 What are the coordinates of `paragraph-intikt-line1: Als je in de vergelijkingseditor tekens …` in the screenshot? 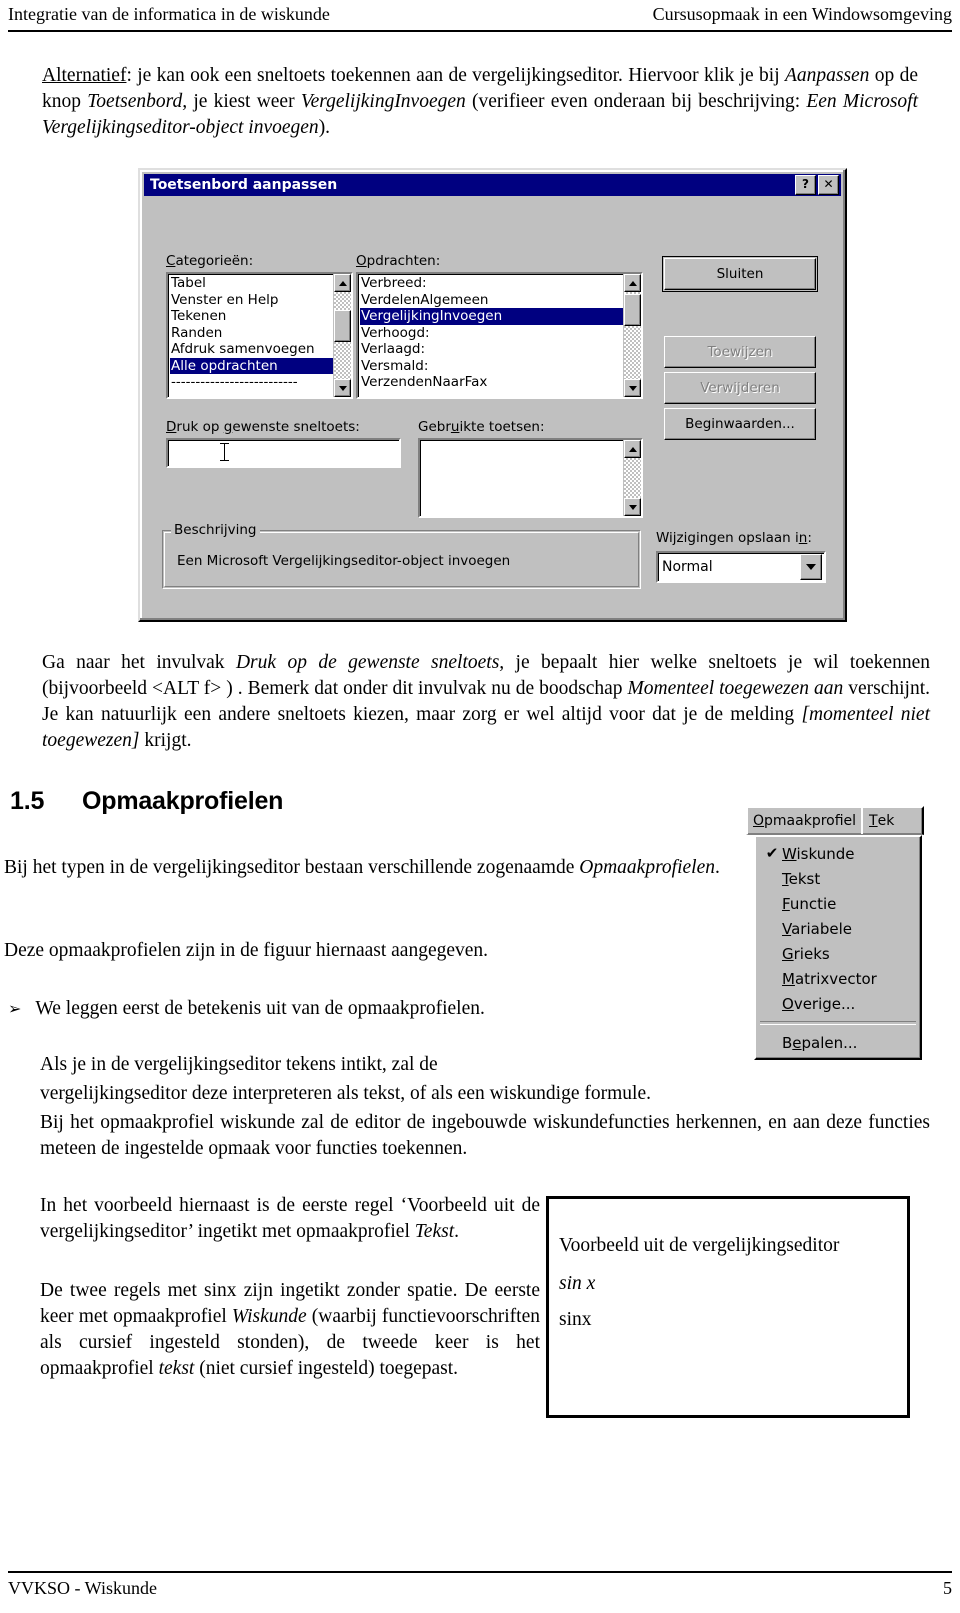 It's located at (239, 1064).